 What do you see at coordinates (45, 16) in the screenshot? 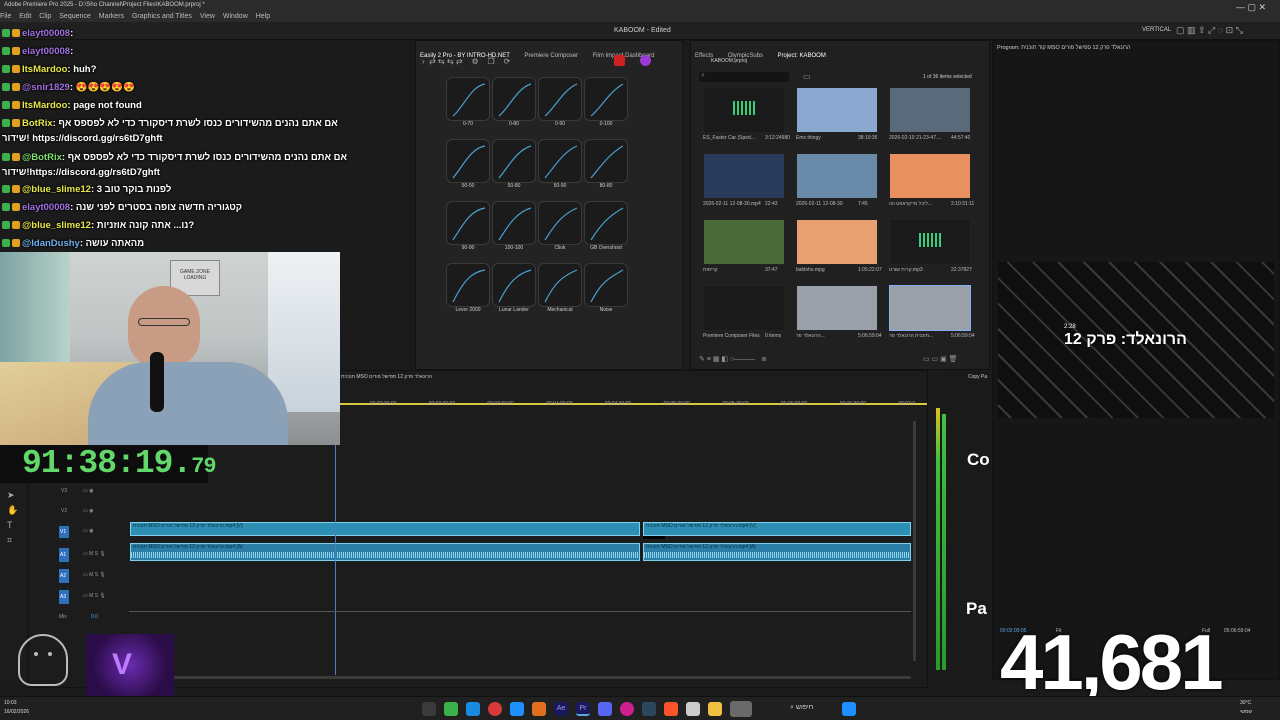
I see `menu-clip: Clip` at bounding box center [45, 16].